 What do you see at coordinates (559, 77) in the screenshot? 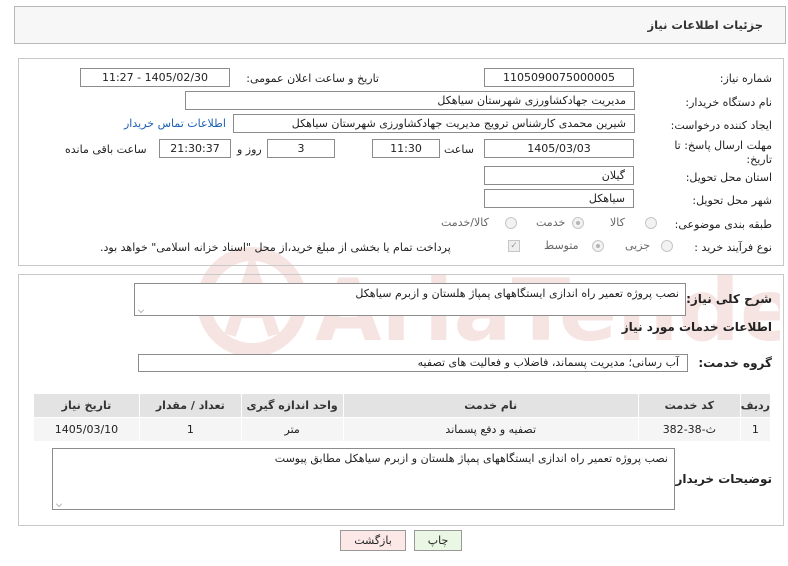
I see `need-number-field: 1105090075000005` at bounding box center [559, 77].